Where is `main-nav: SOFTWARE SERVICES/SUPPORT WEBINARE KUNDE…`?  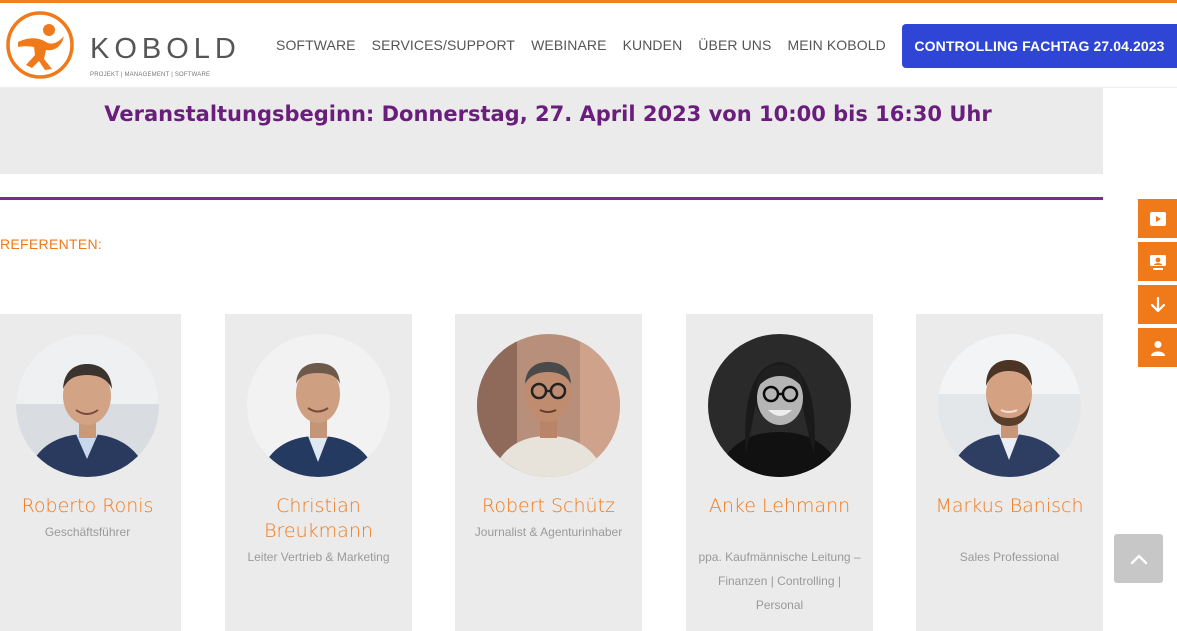 main-nav: SOFTWARE SERVICES/SUPPORT WEBINARE KUNDE… is located at coordinates (581, 45).